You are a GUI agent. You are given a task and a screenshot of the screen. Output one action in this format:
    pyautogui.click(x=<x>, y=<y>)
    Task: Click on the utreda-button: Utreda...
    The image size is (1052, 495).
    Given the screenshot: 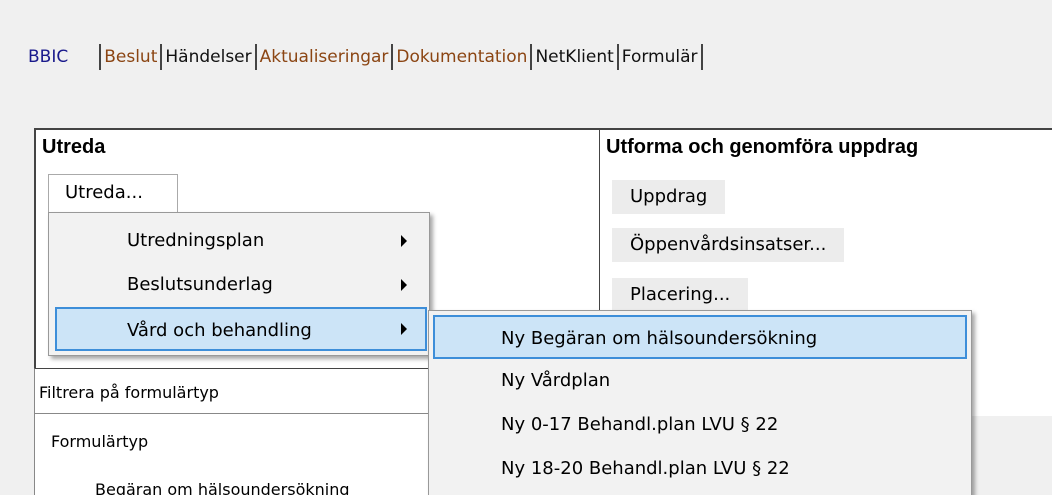 What is the action you would take?
    pyautogui.click(x=113, y=193)
    